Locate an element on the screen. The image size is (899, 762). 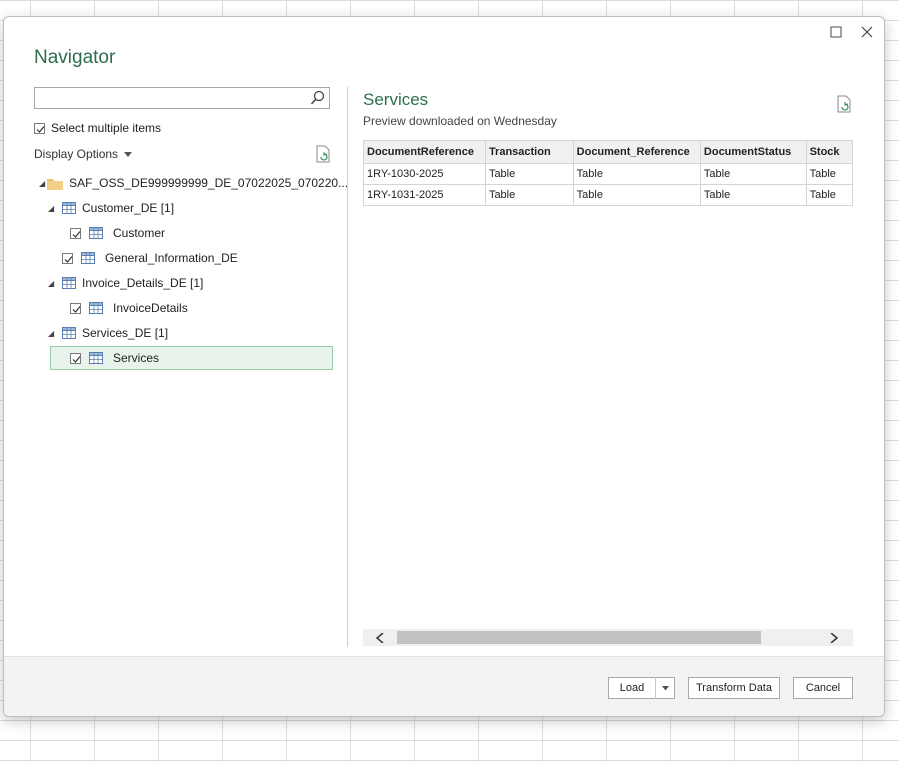
table-cell: 1RY-1031-2025 is located at coordinates (424, 195).